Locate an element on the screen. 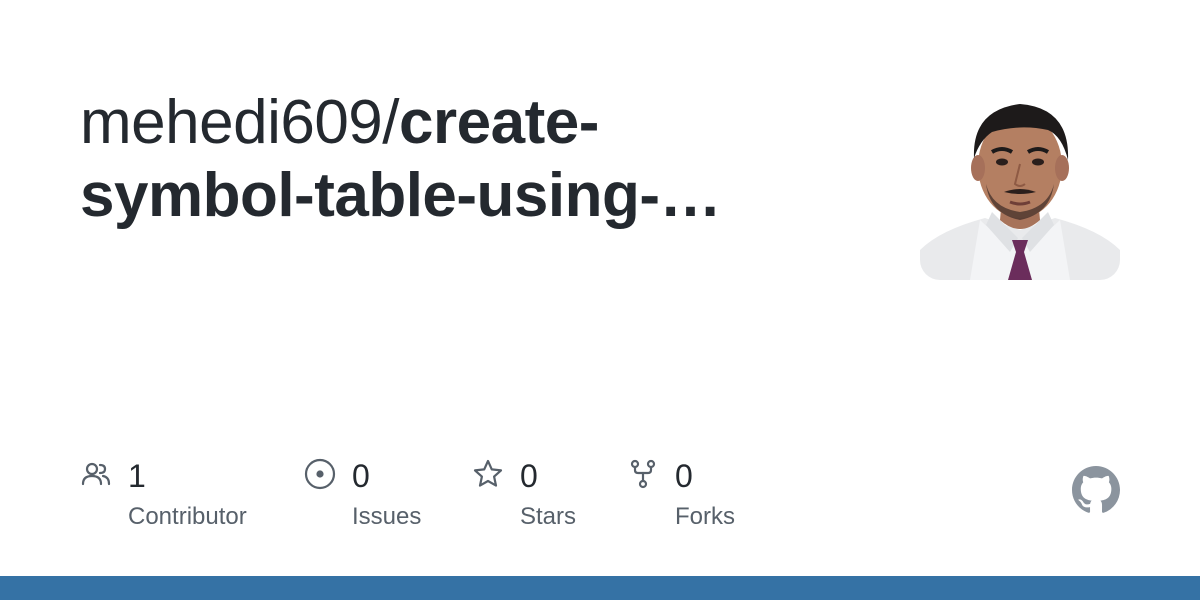  issues-label: Issues is located at coordinates (386, 517).